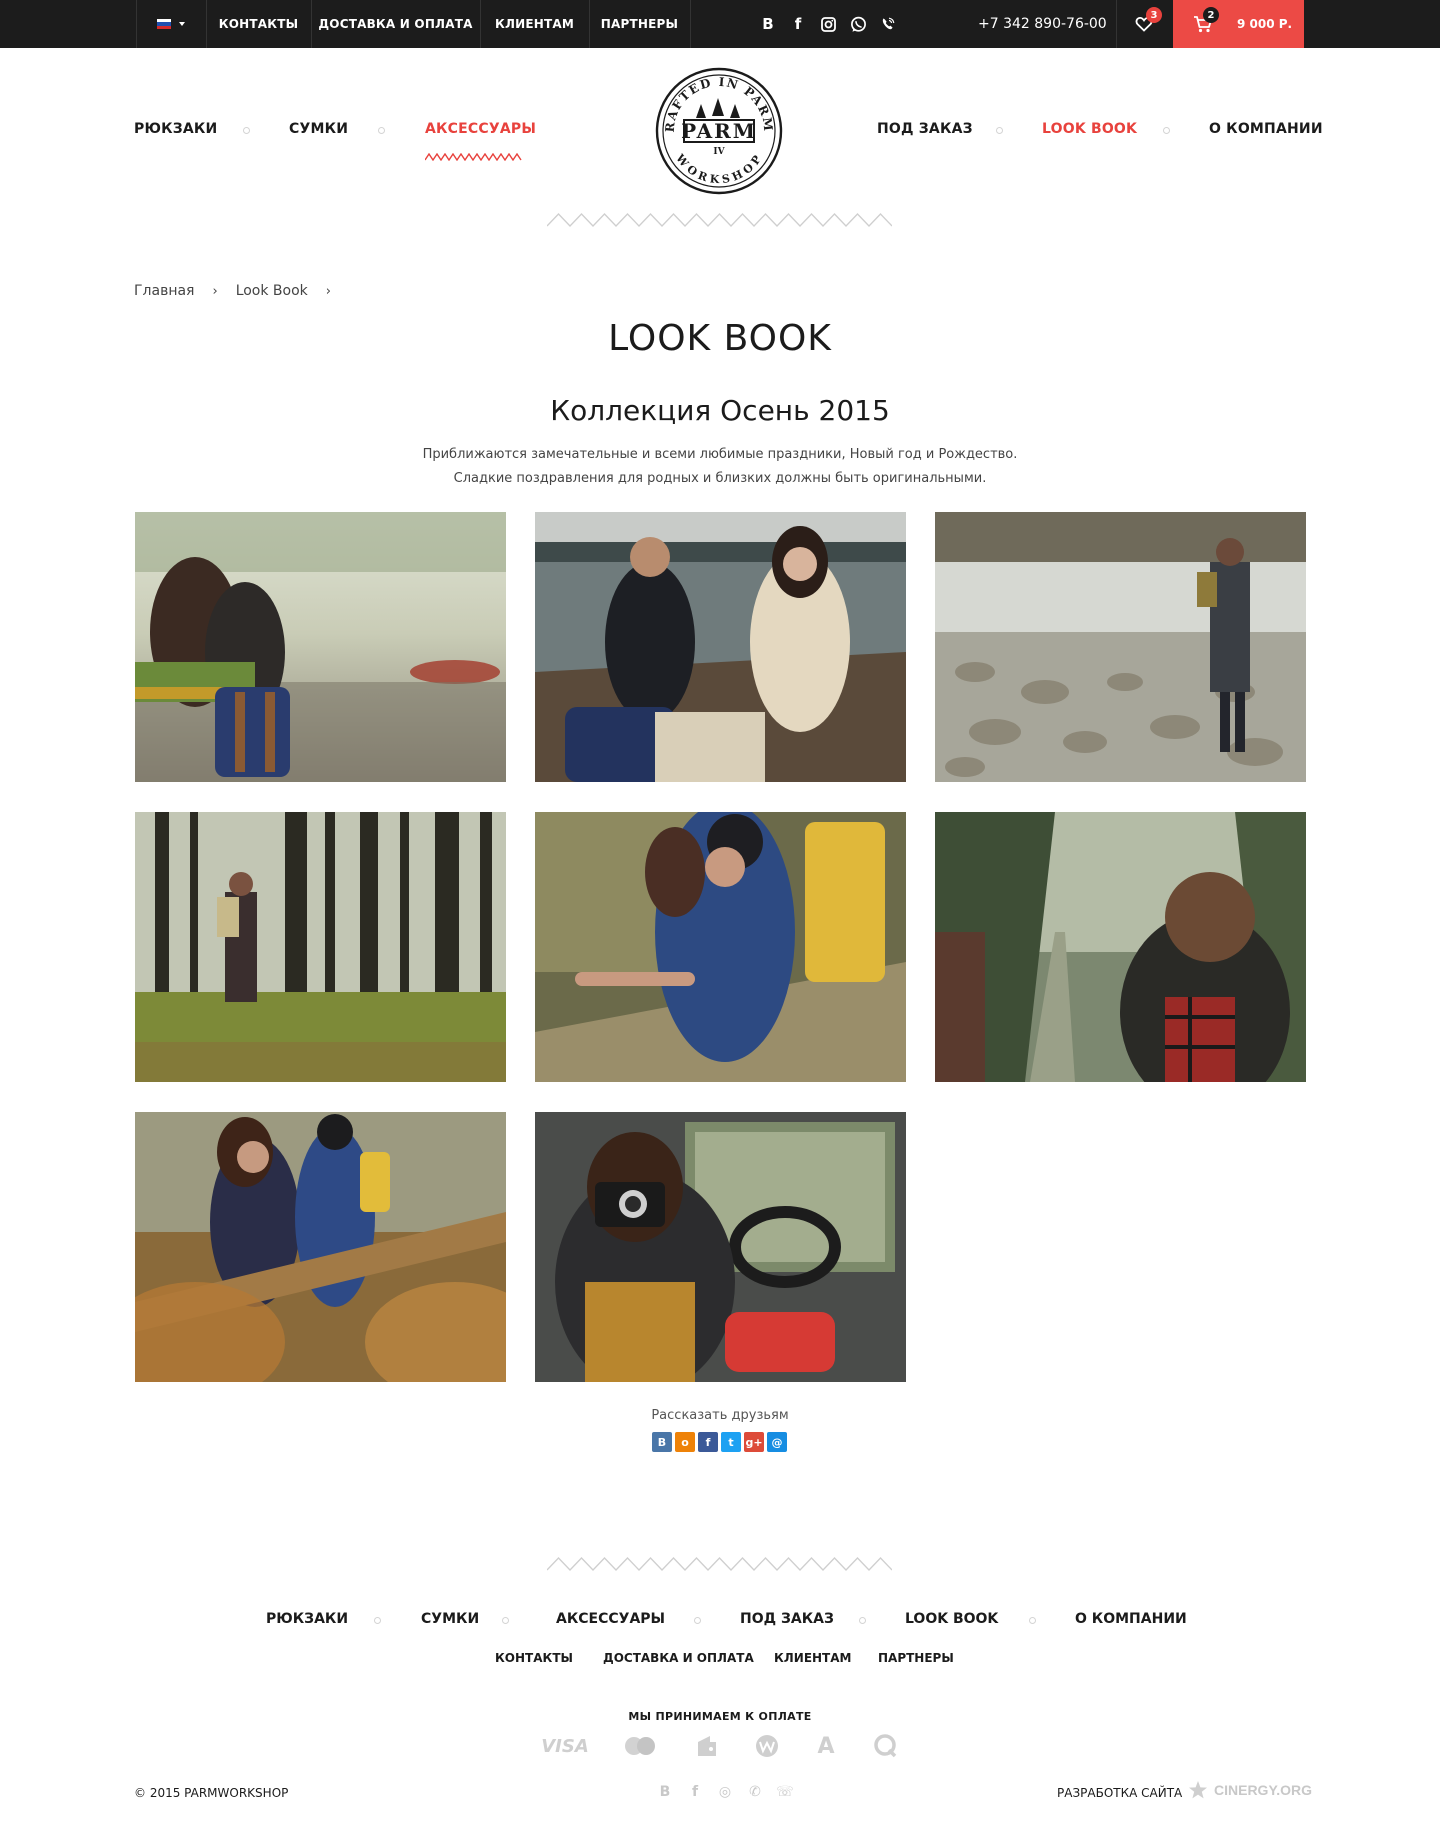 This screenshot has width=1440, height=1828. Describe the element at coordinates (720, 410) in the screenshot. I see `collection-title: Коллекция Осень 2015` at that location.